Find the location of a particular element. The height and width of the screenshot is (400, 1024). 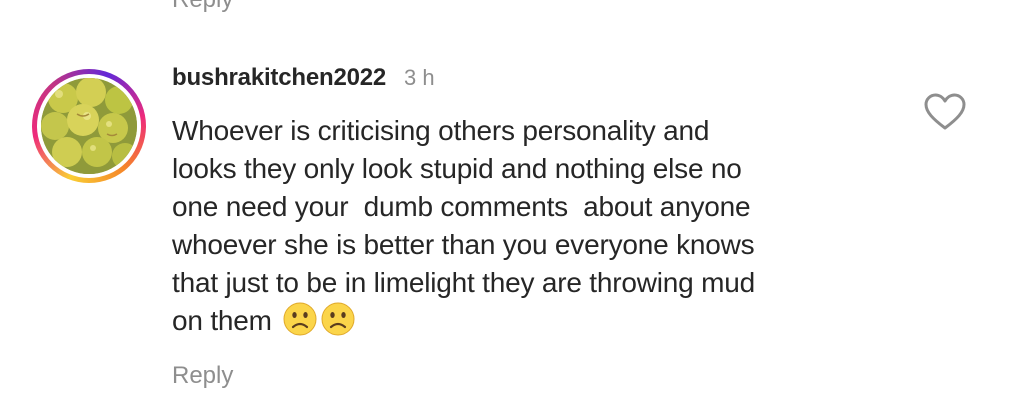

avatar is located at coordinates (89, 126).